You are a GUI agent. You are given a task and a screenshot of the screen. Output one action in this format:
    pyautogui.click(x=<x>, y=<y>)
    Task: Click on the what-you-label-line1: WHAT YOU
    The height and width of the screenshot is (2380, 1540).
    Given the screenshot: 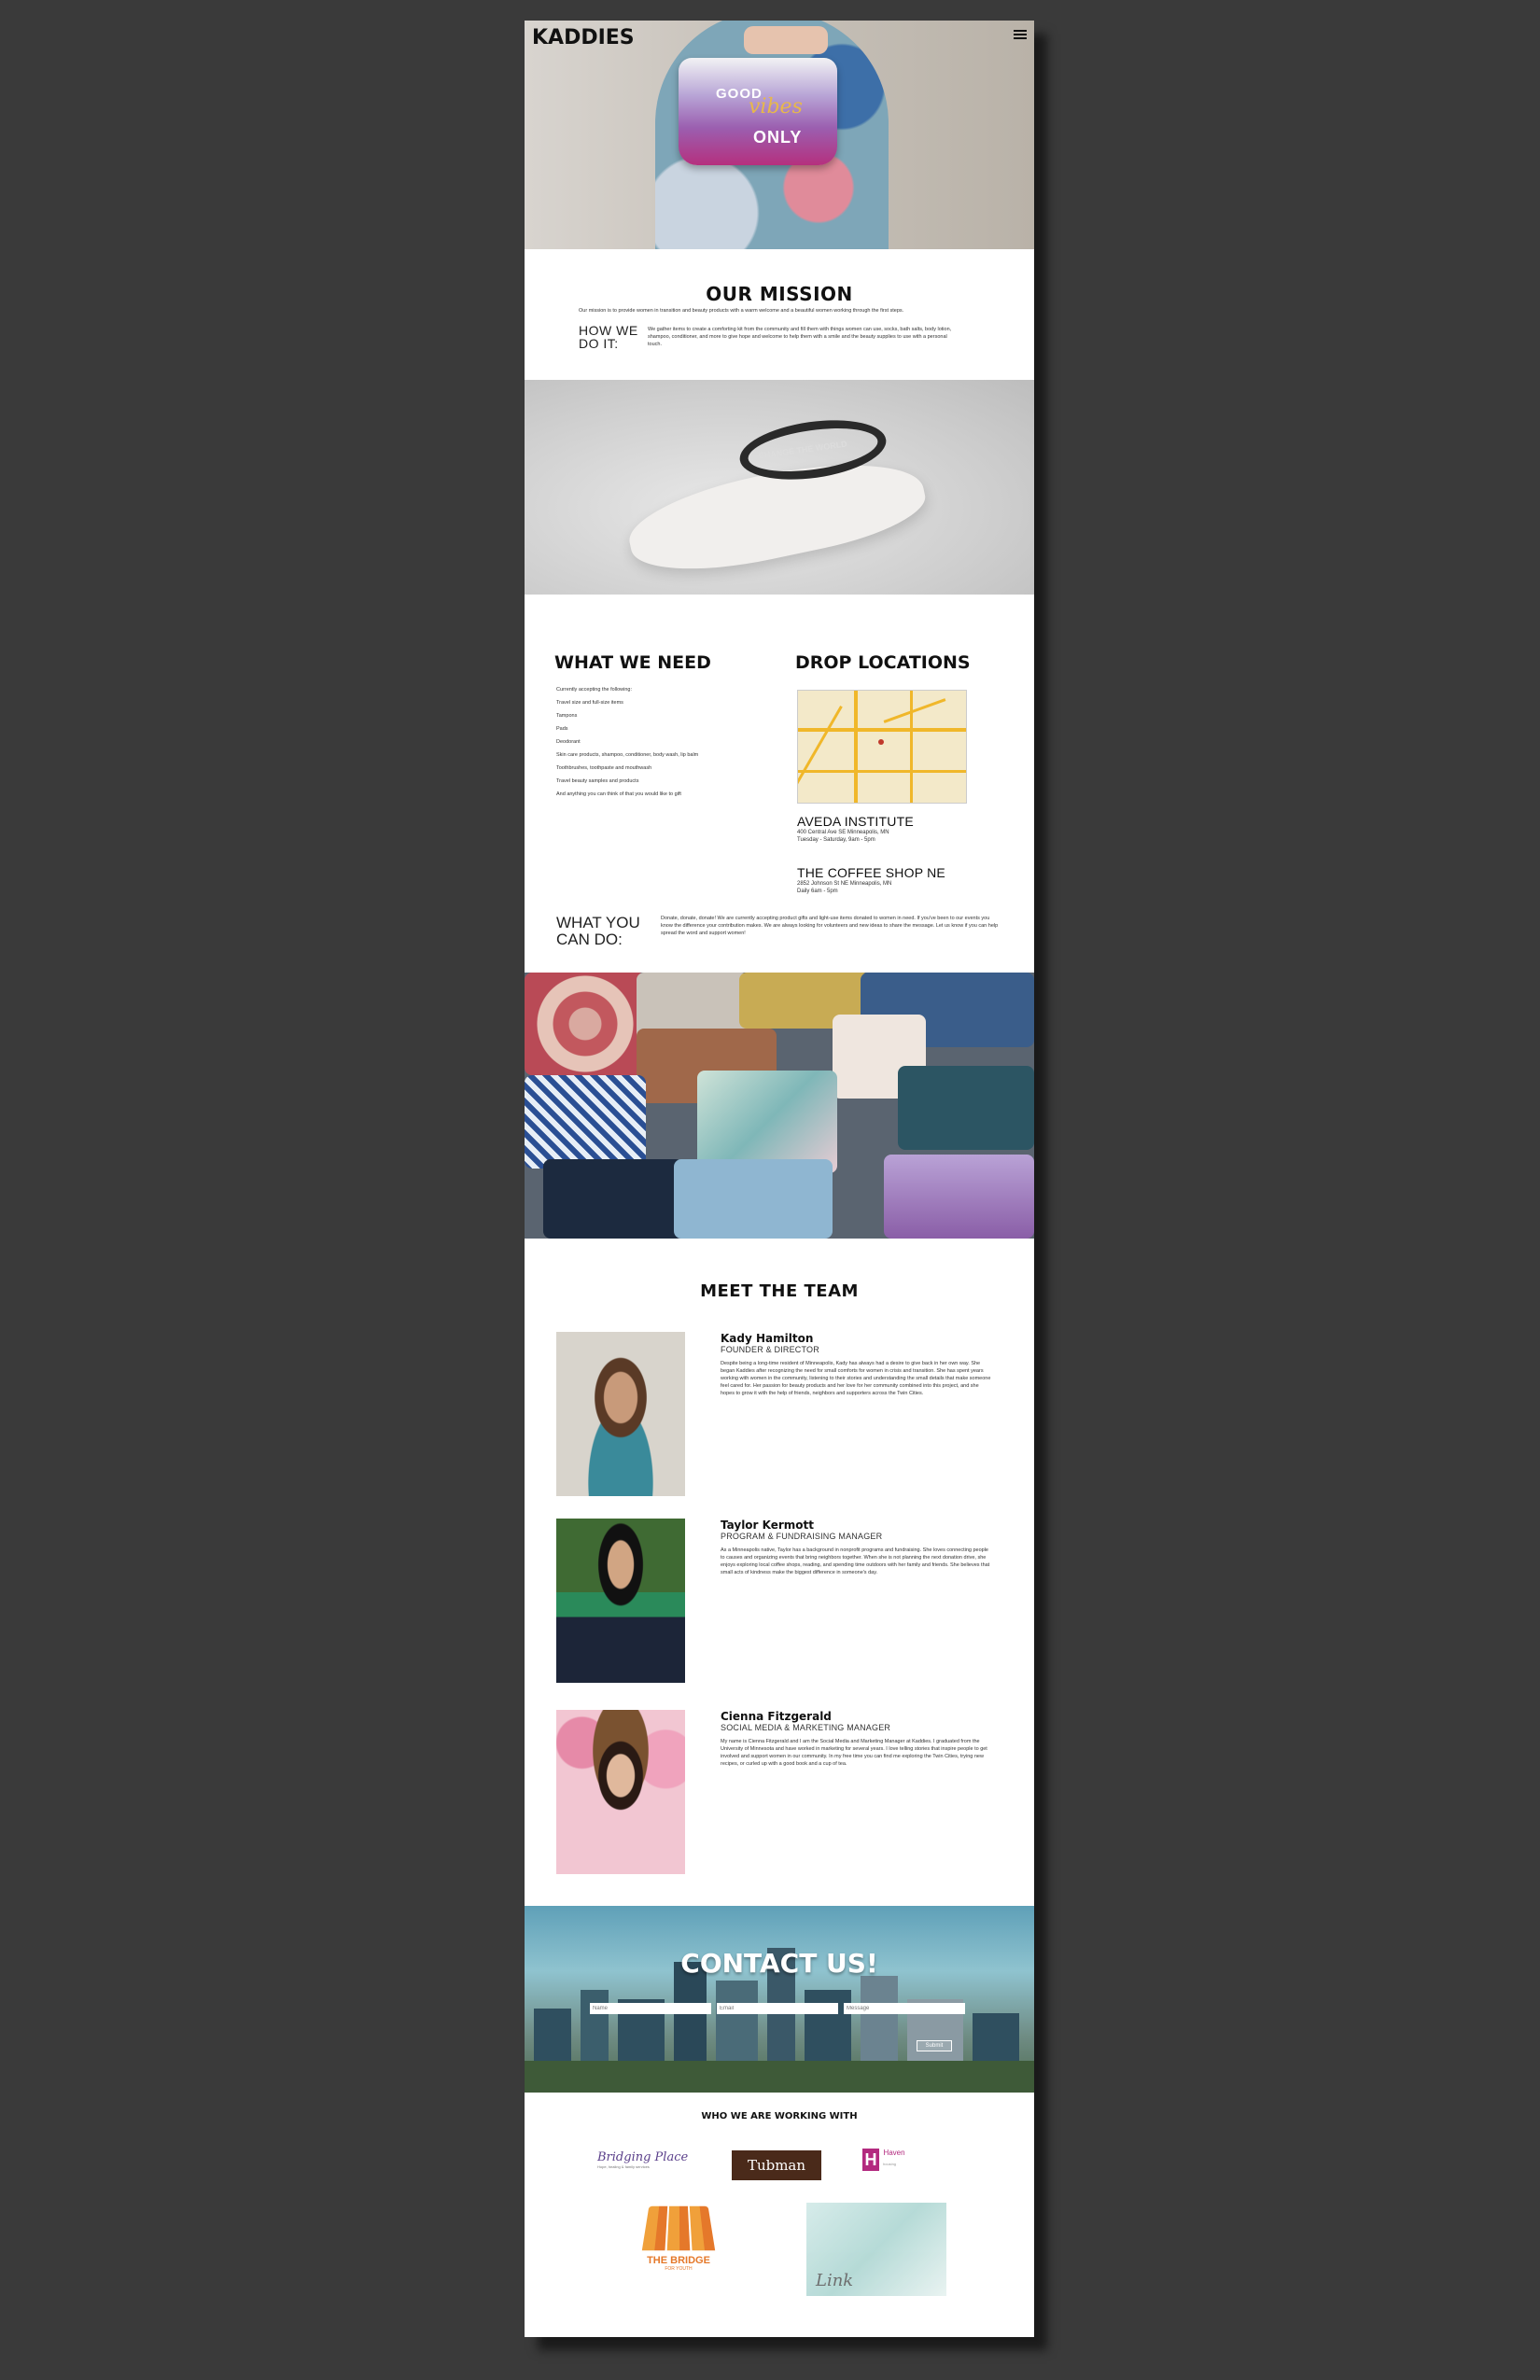 What is the action you would take?
    pyautogui.click(x=598, y=922)
    